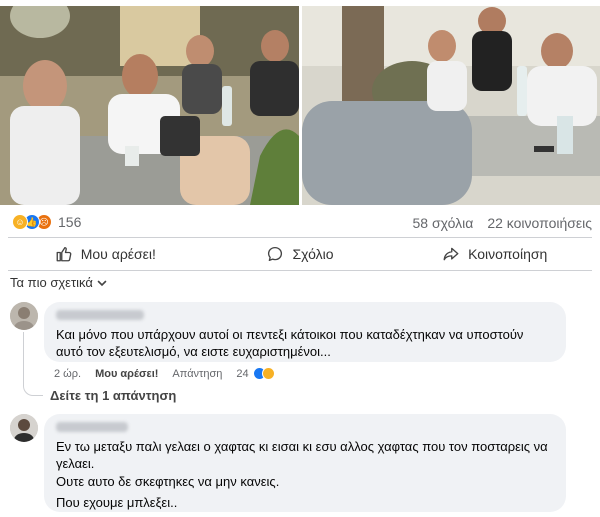  I want to click on comment-1-meta: 2 ώρ. Μου αρέσει! Απάντηση 24, so click(164, 373).